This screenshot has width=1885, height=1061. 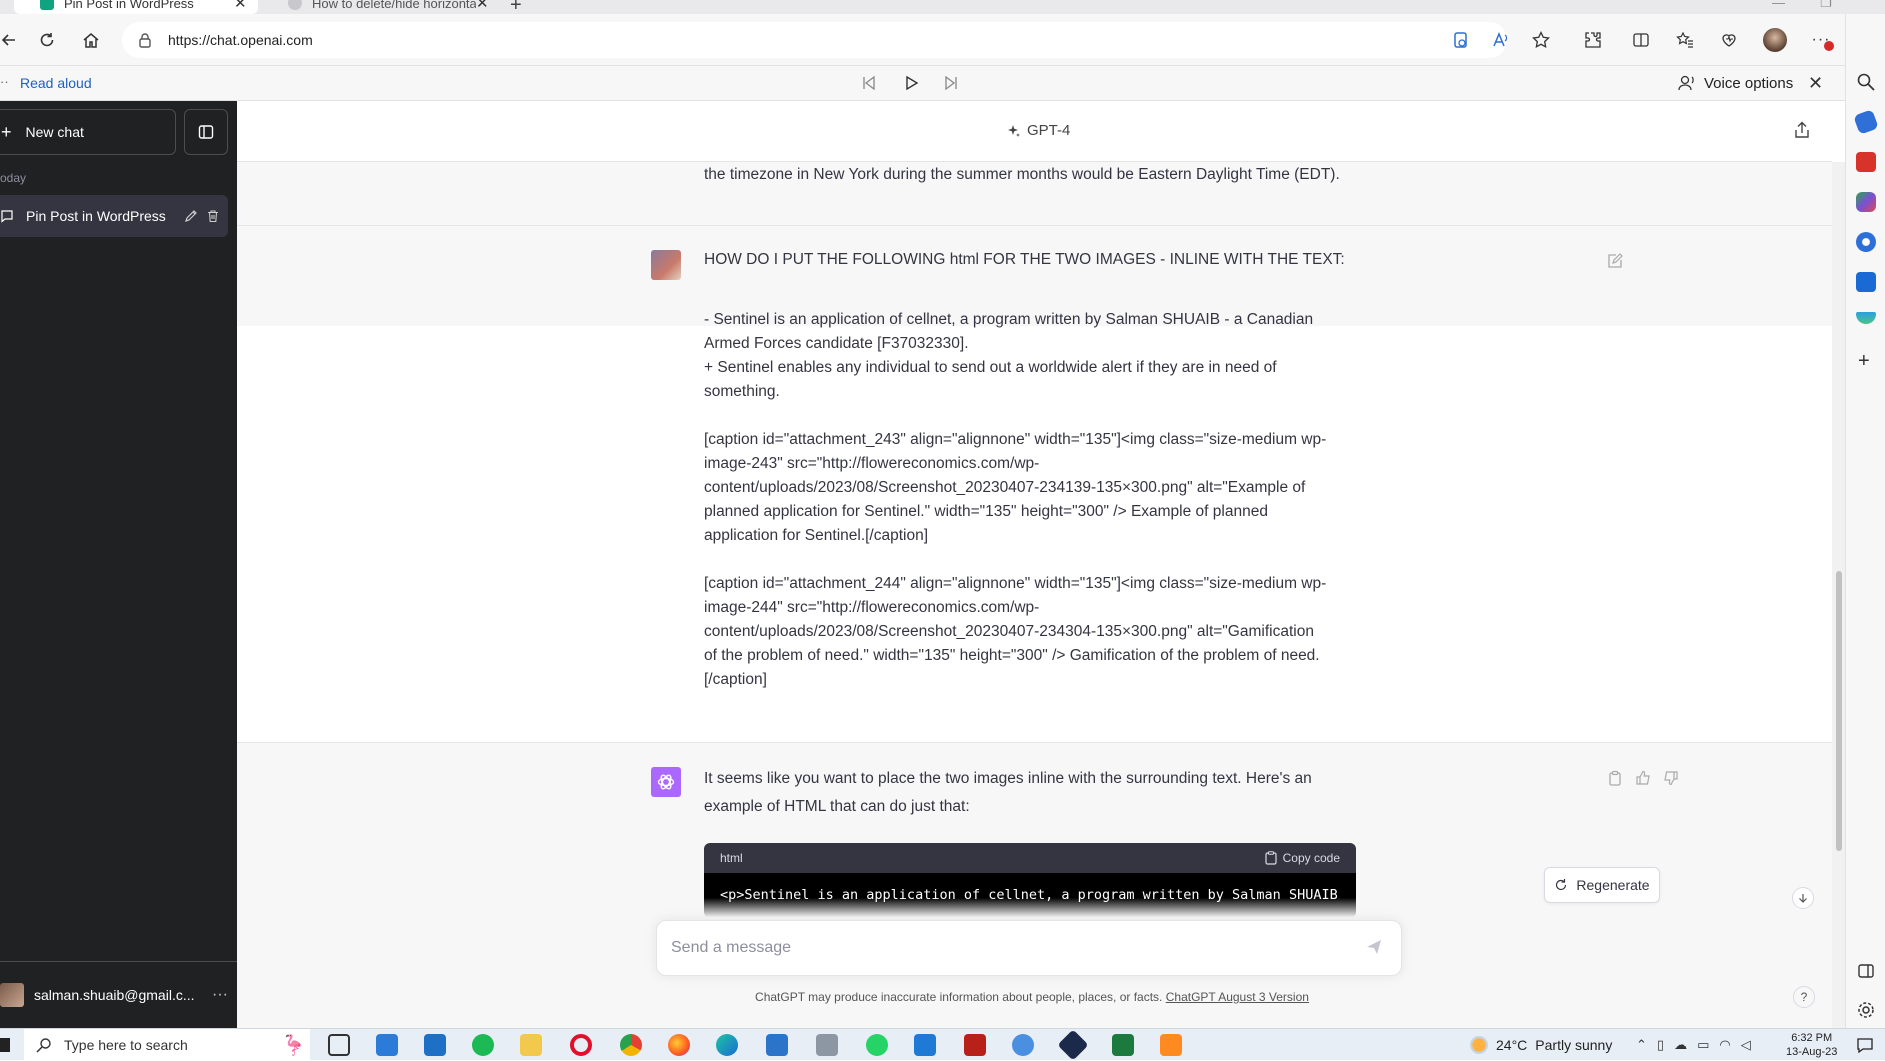 What do you see at coordinates (925, 1045) in the screenshot?
I see `vscode-icon` at bounding box center [925, 1045].